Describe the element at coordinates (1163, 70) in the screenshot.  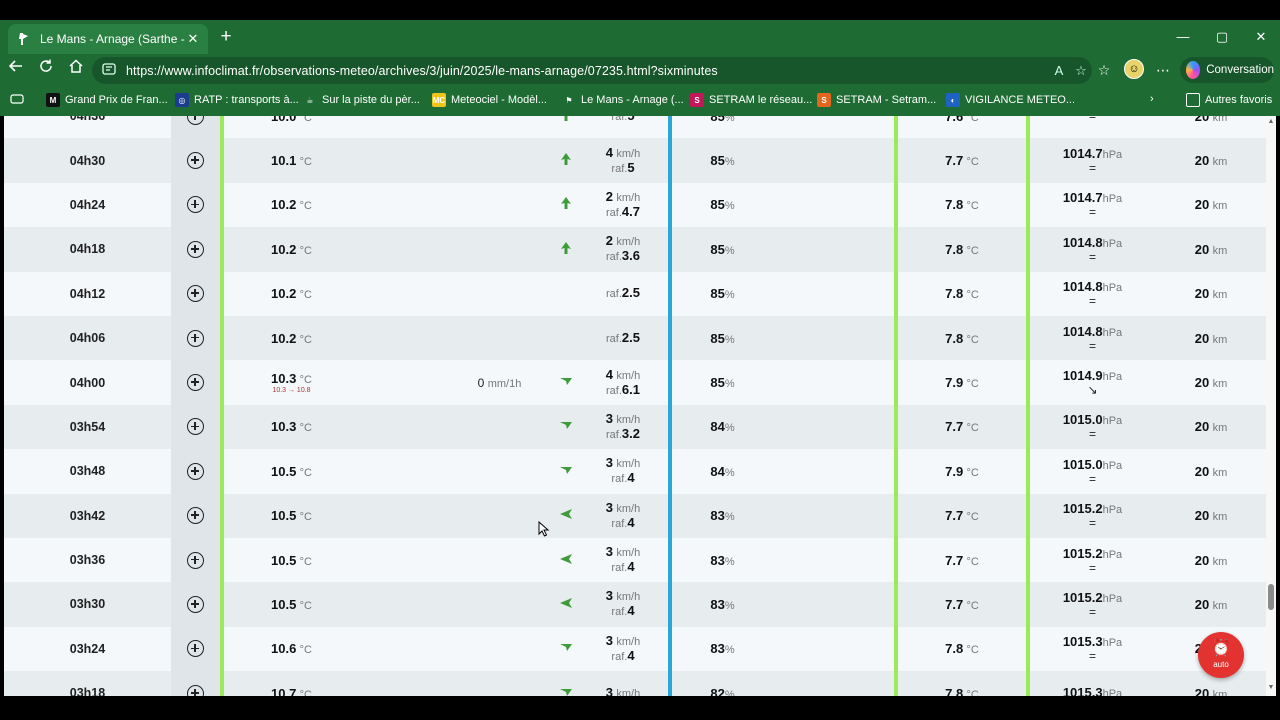
I see `more-menu-icon: ⋯` at that location.